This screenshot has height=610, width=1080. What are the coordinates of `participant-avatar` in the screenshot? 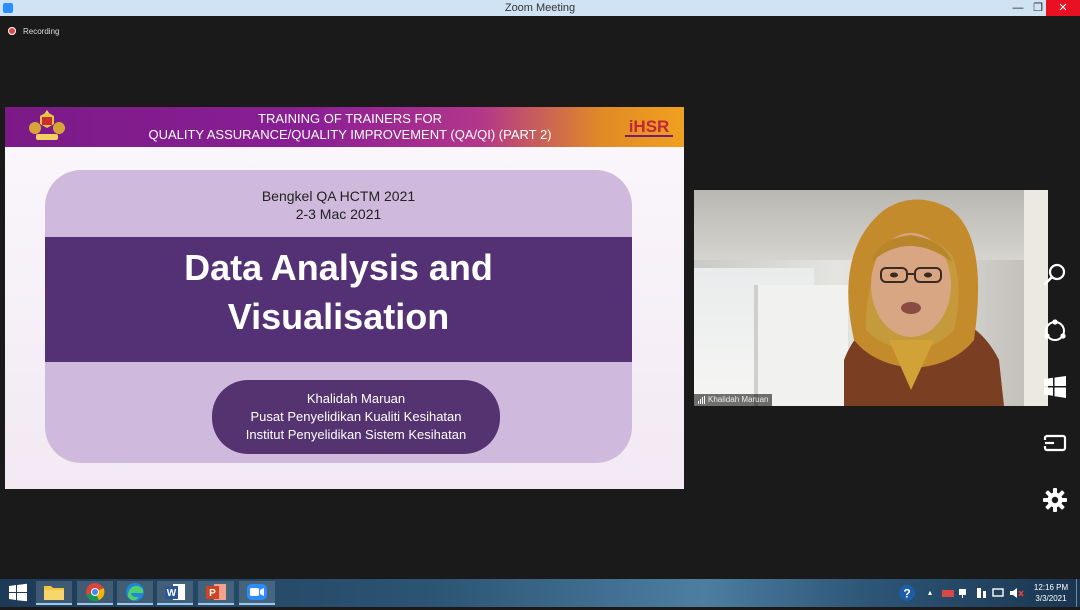 It's located at (924, 302).